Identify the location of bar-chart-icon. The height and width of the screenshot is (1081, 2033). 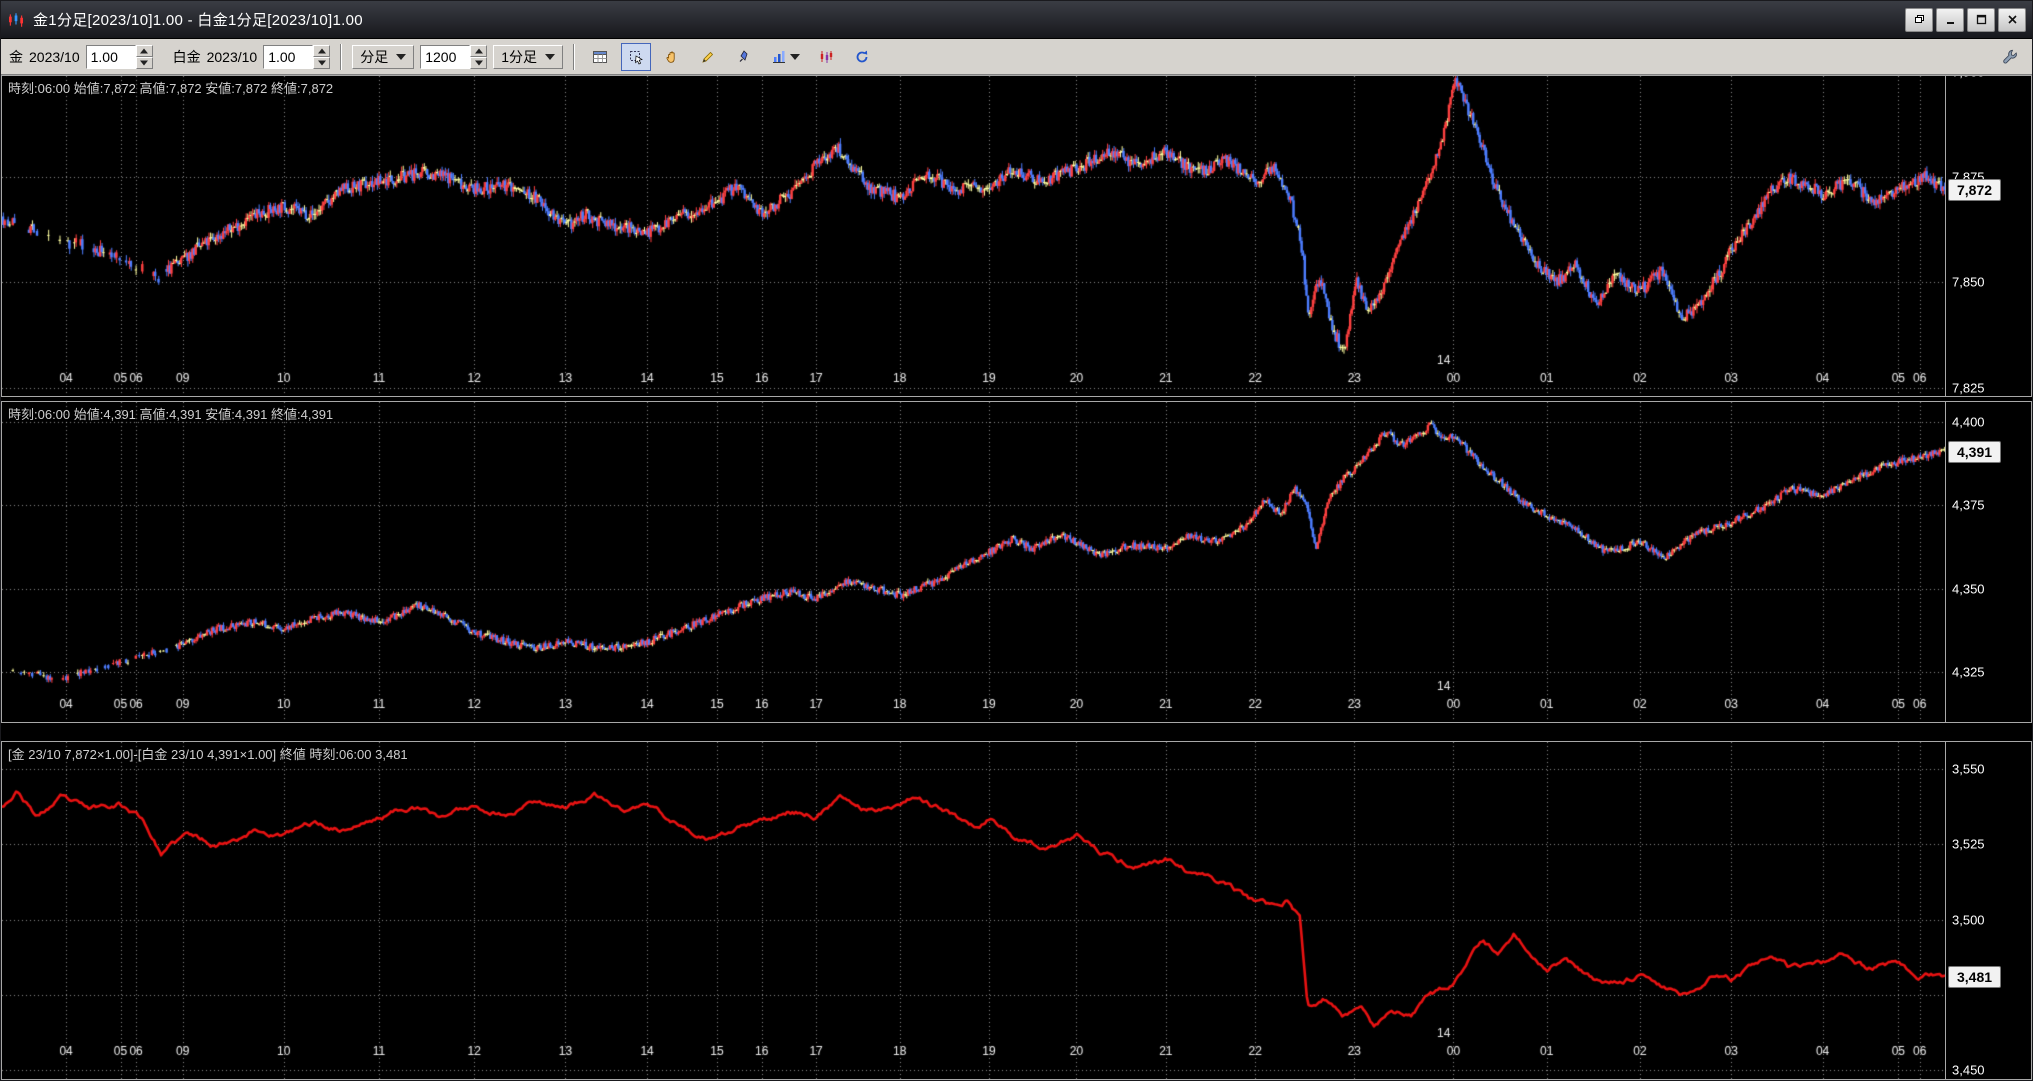
(778, 56).